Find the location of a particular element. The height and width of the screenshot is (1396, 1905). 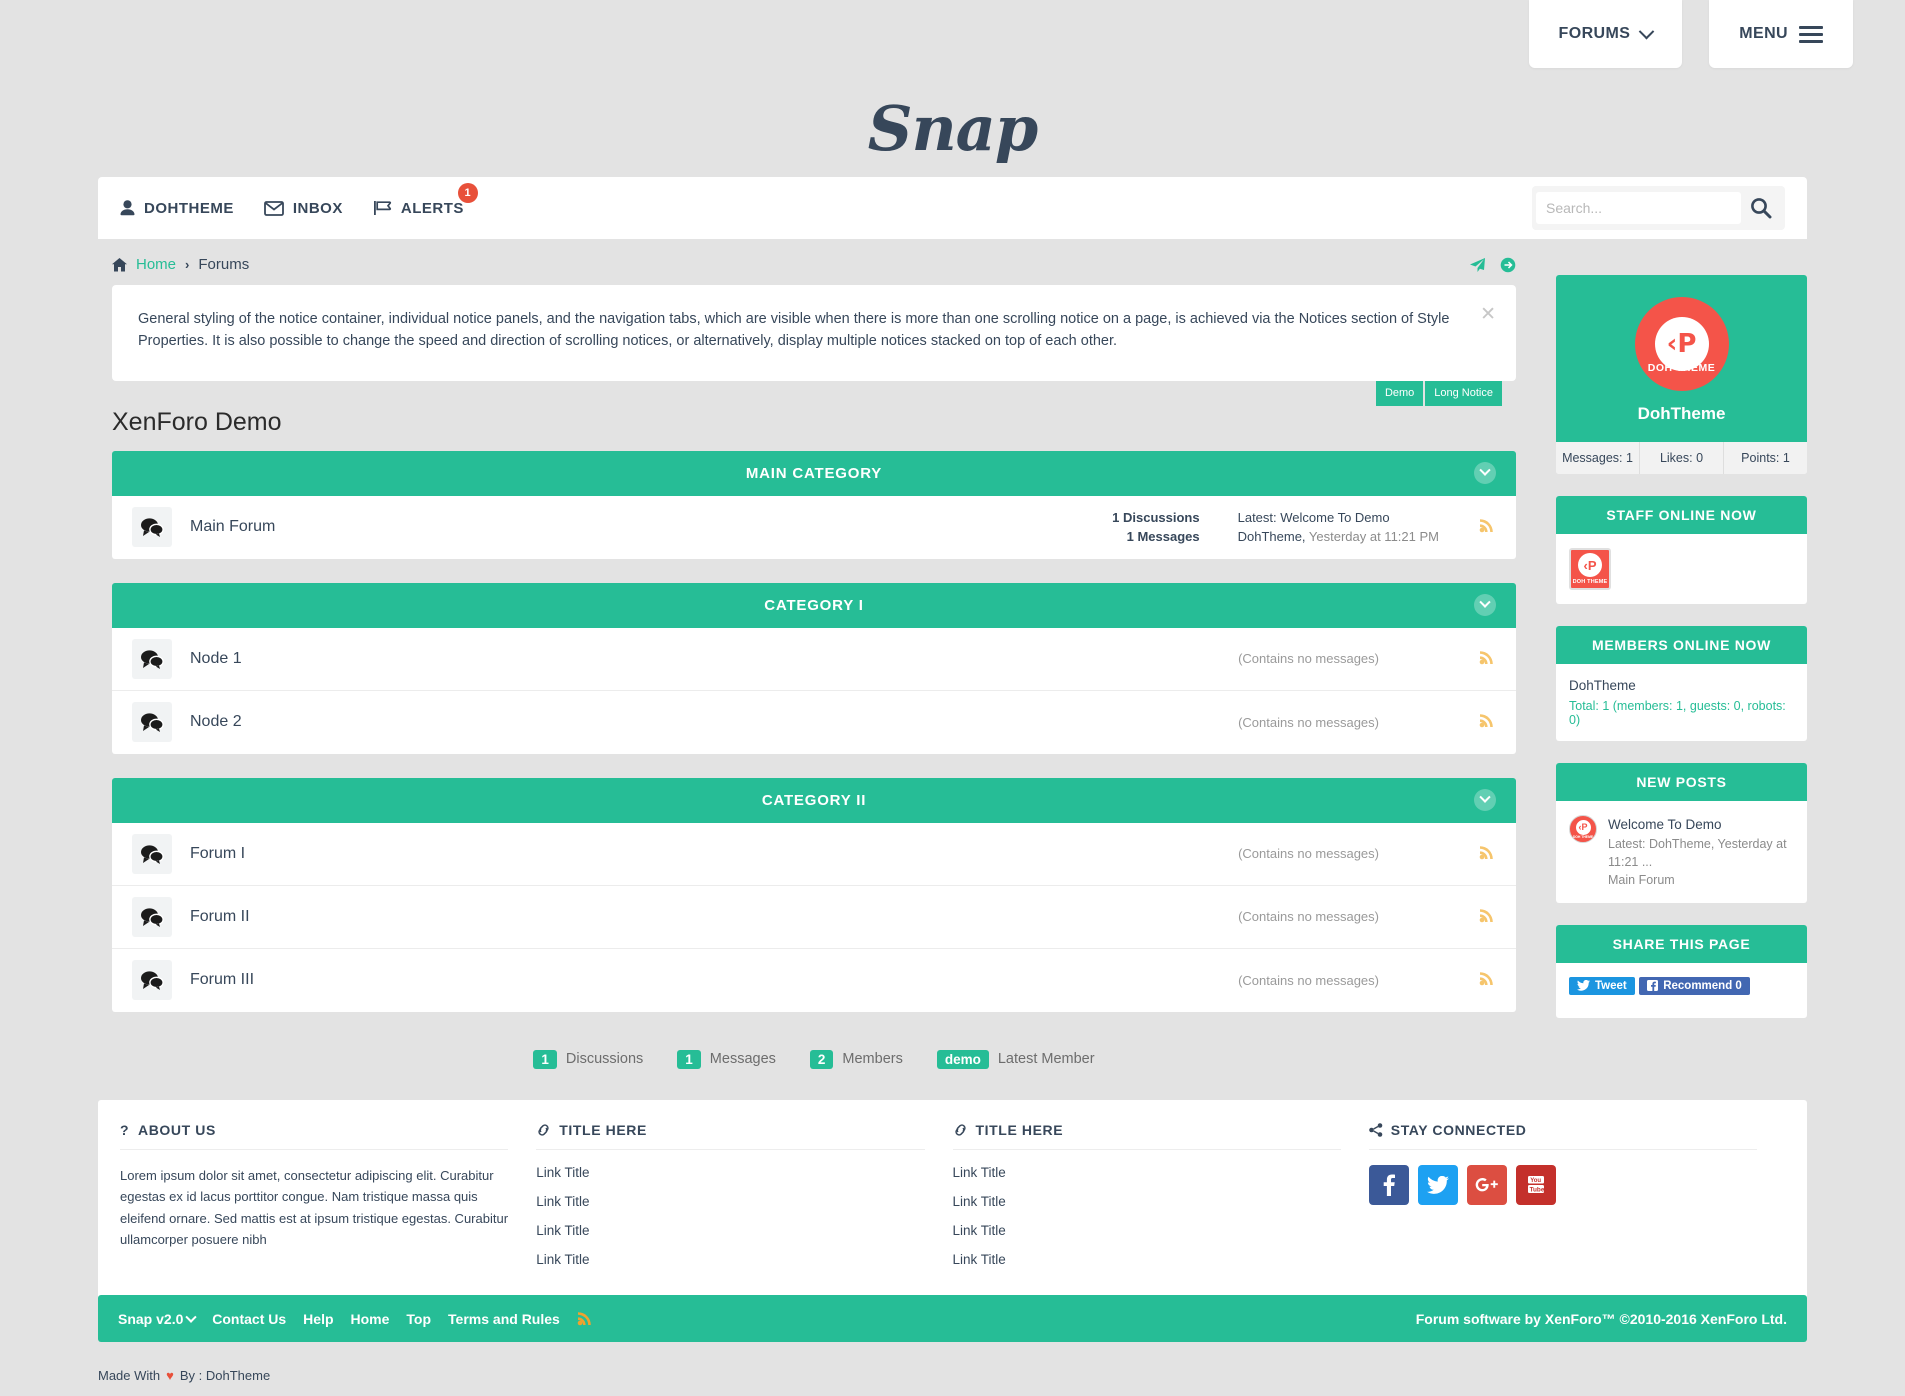

search-input is located at coordinates (1638, 208).